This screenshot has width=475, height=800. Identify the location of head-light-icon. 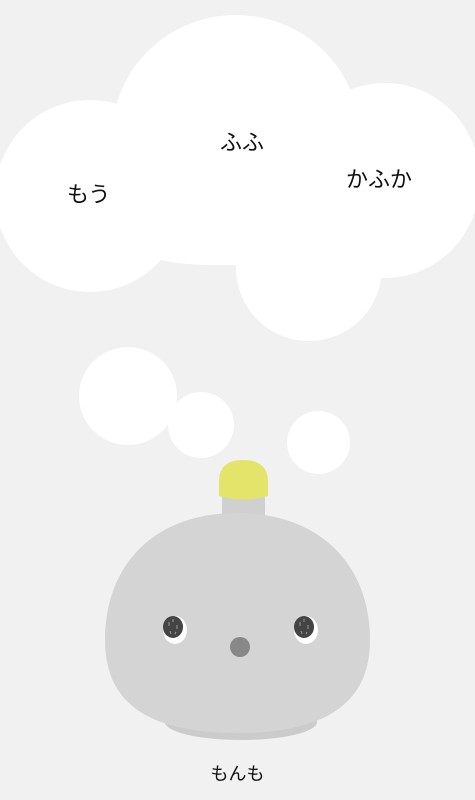
(243, 480).